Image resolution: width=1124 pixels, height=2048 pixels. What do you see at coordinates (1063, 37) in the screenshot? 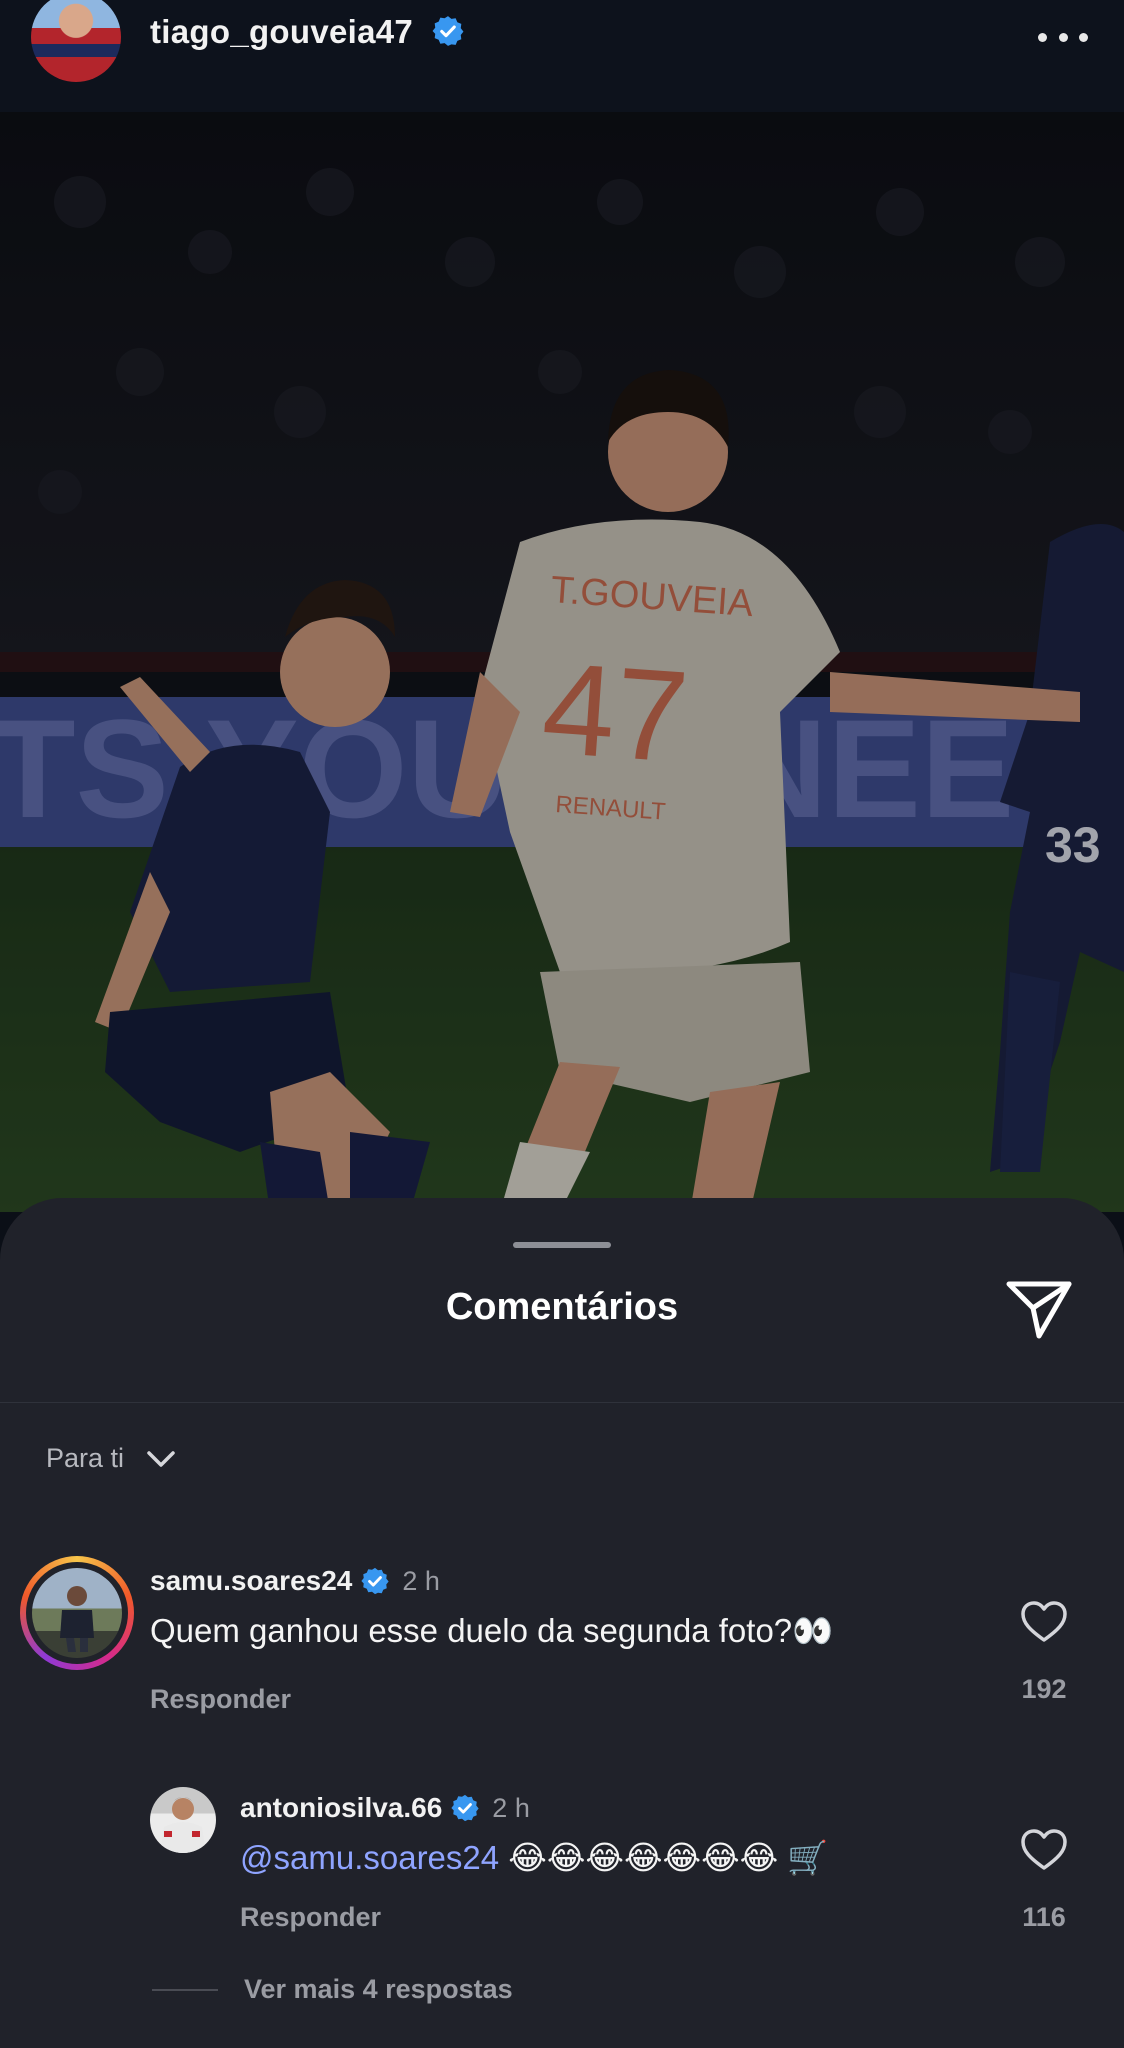
I see `more-options-icon` at bounding box center [1063, 37].